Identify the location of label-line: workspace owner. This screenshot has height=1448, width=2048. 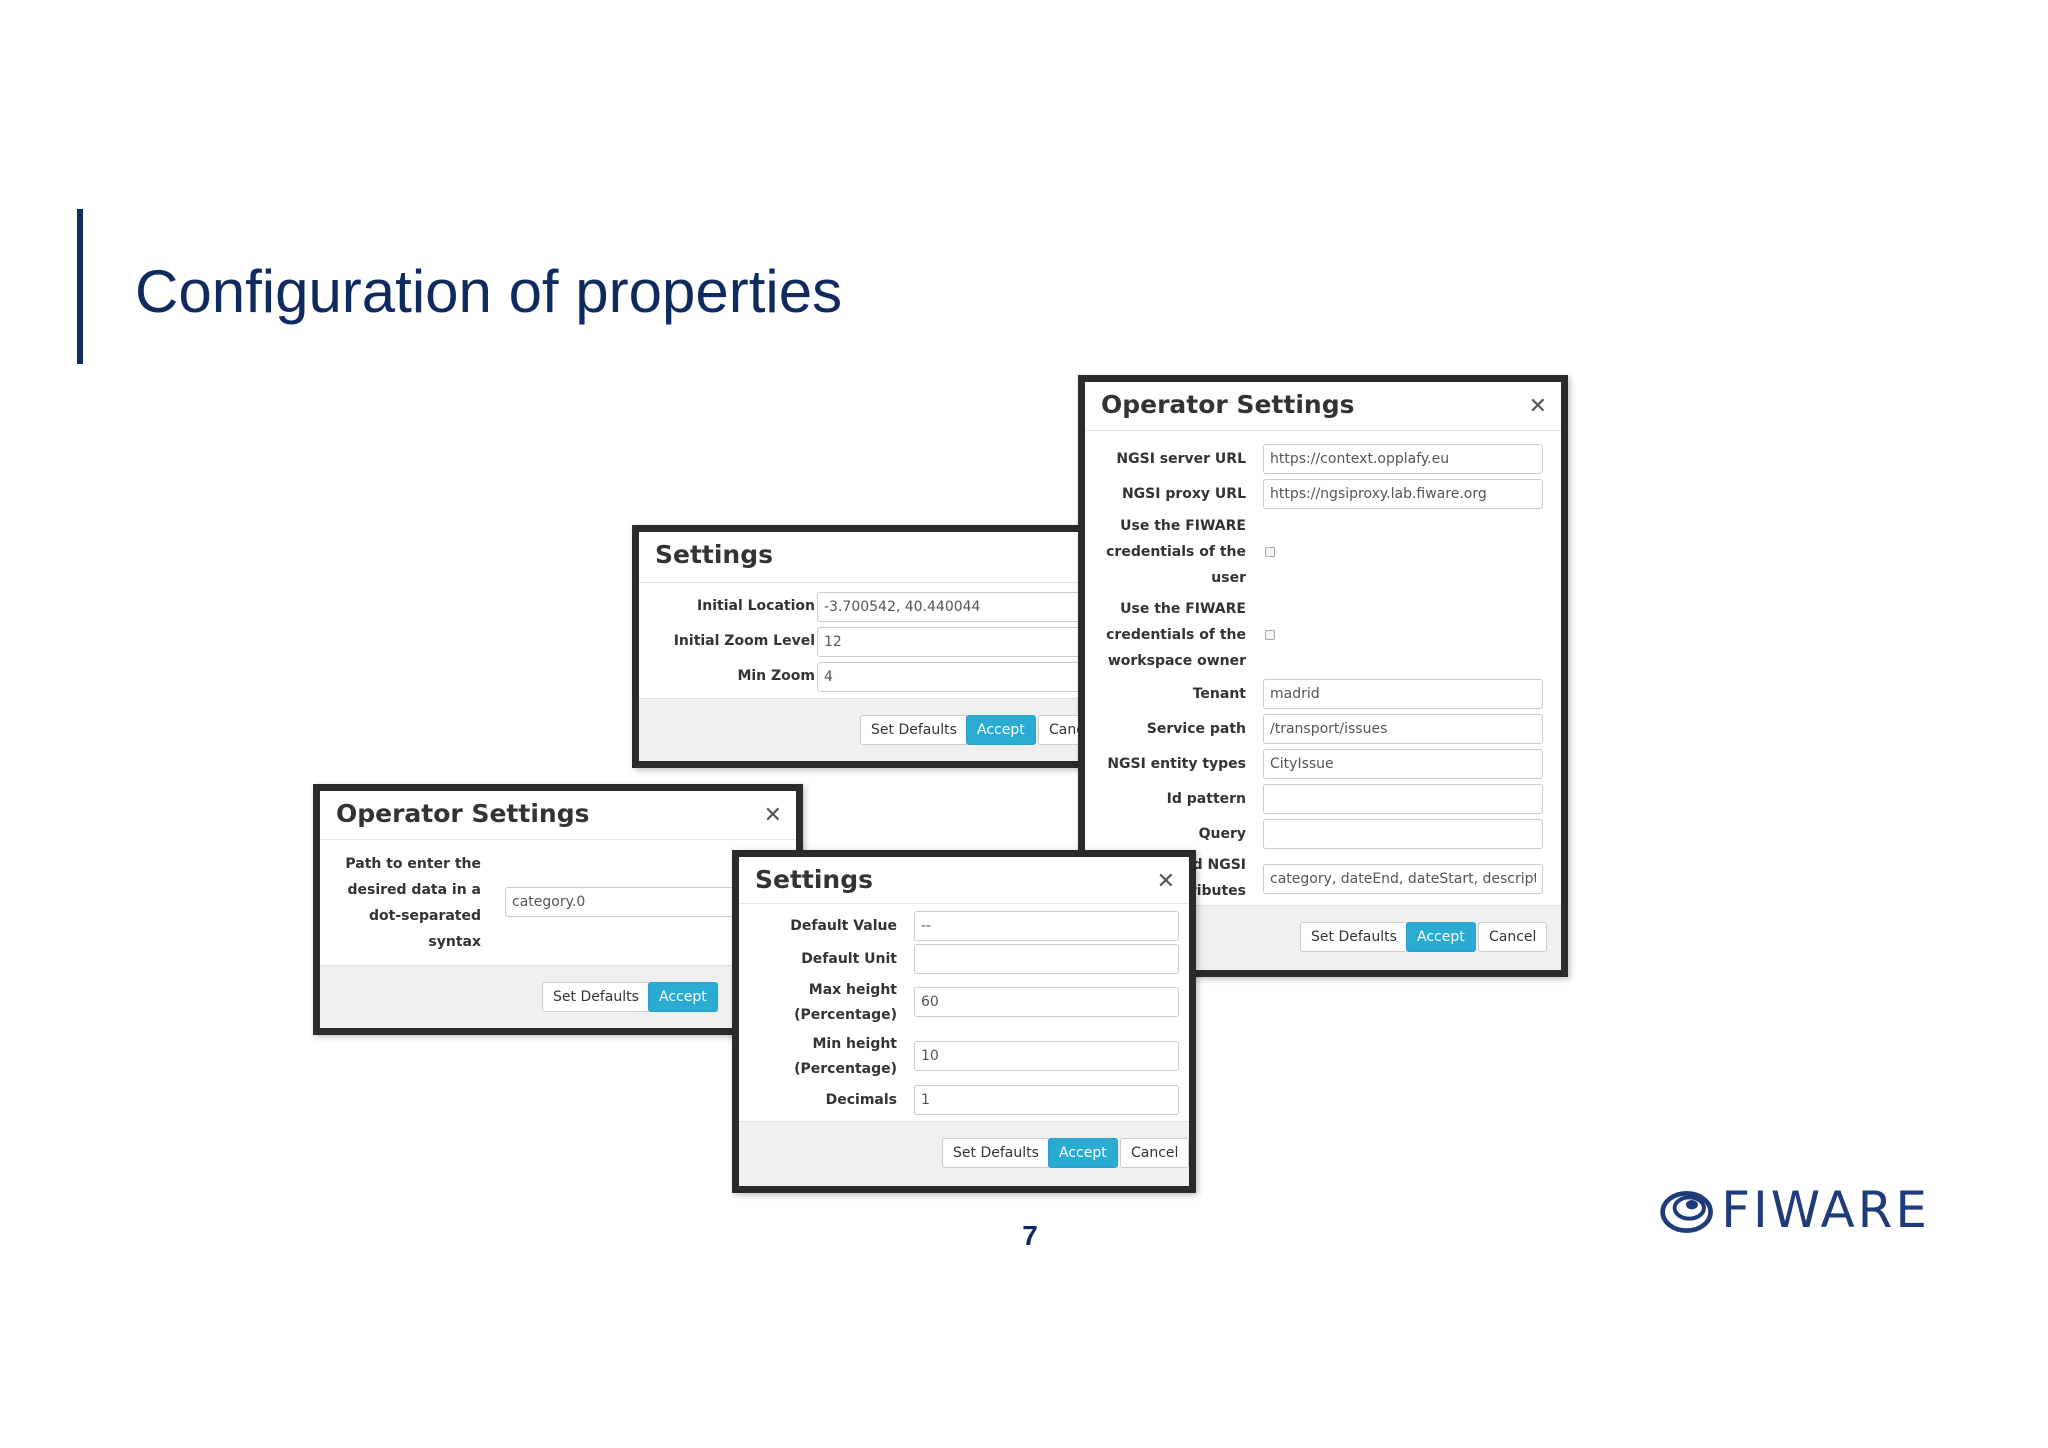
(1176, 661).